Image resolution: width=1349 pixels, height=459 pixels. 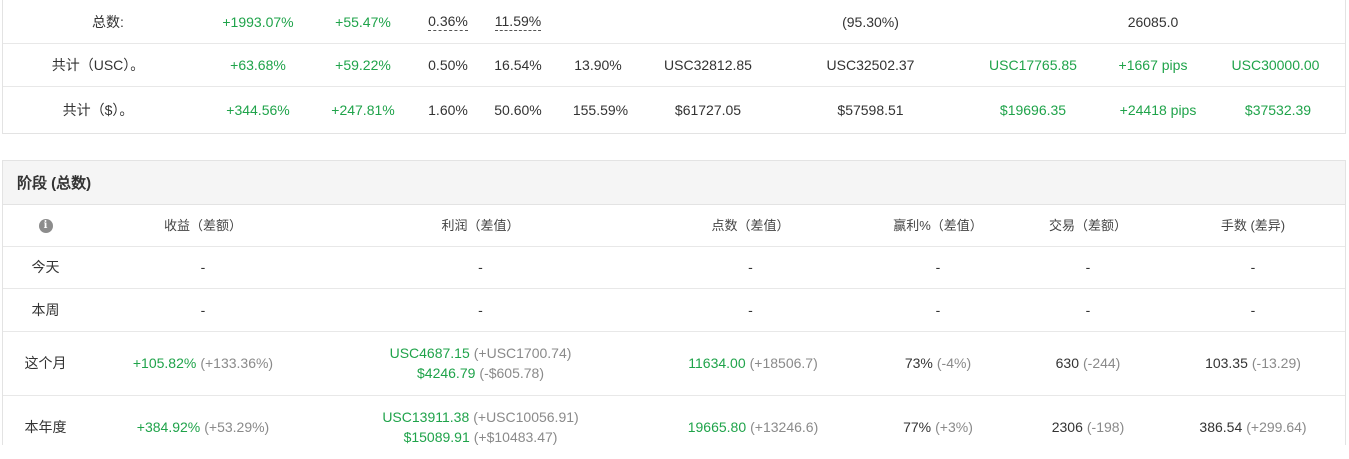 I want to click on table-row: 今天 - - - - - -, so click(x=674, y=267).